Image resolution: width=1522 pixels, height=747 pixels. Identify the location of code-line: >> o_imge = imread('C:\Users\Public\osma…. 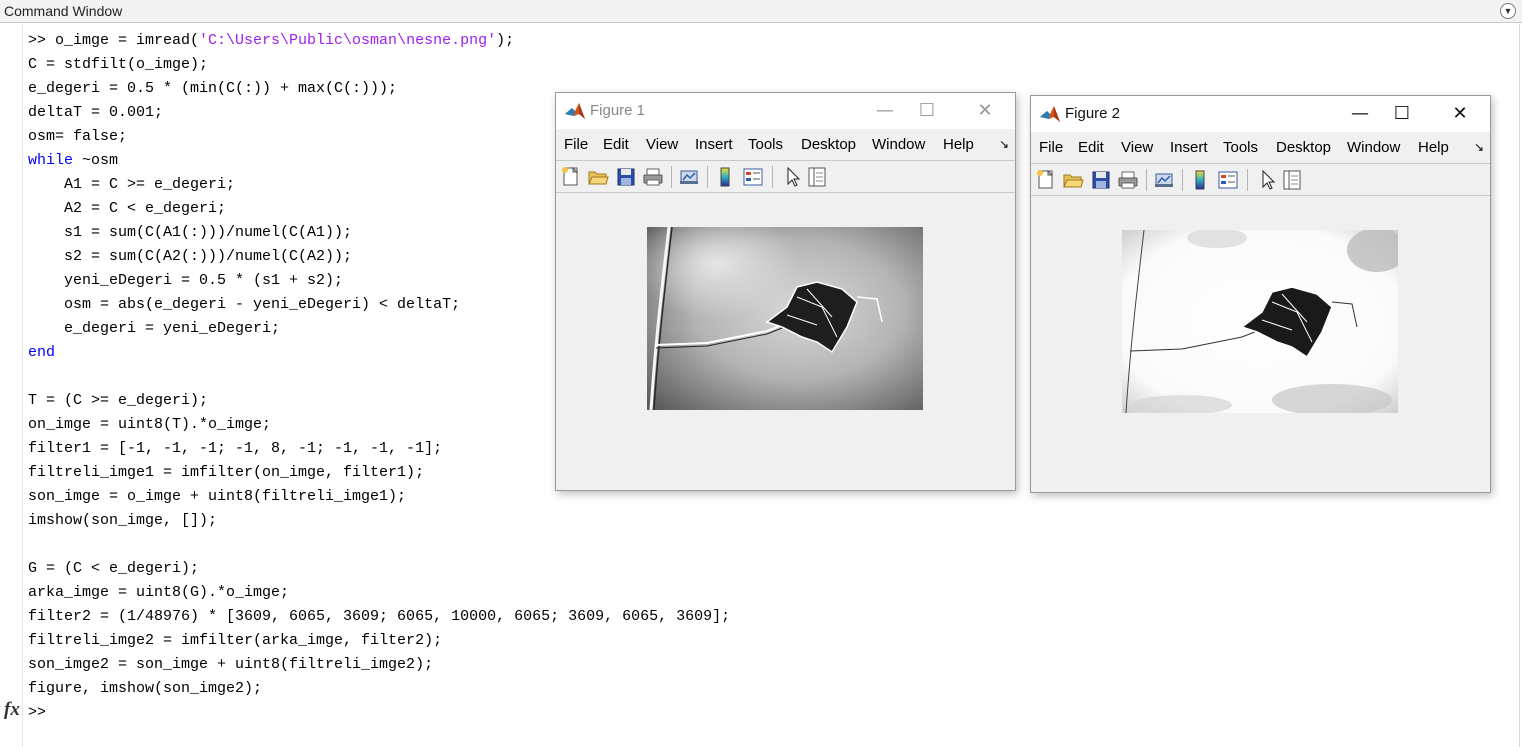
(379, 43).